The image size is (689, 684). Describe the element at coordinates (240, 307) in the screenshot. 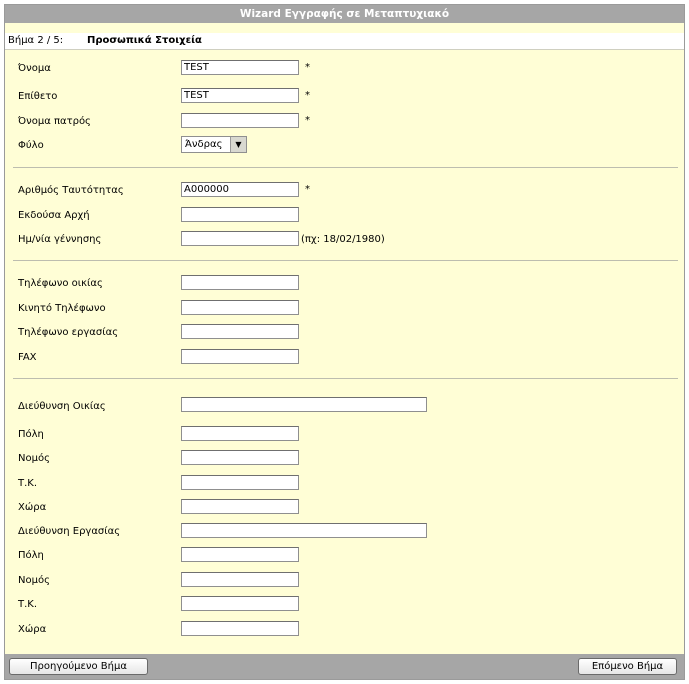

I see `mobile-phone-input` at that location.